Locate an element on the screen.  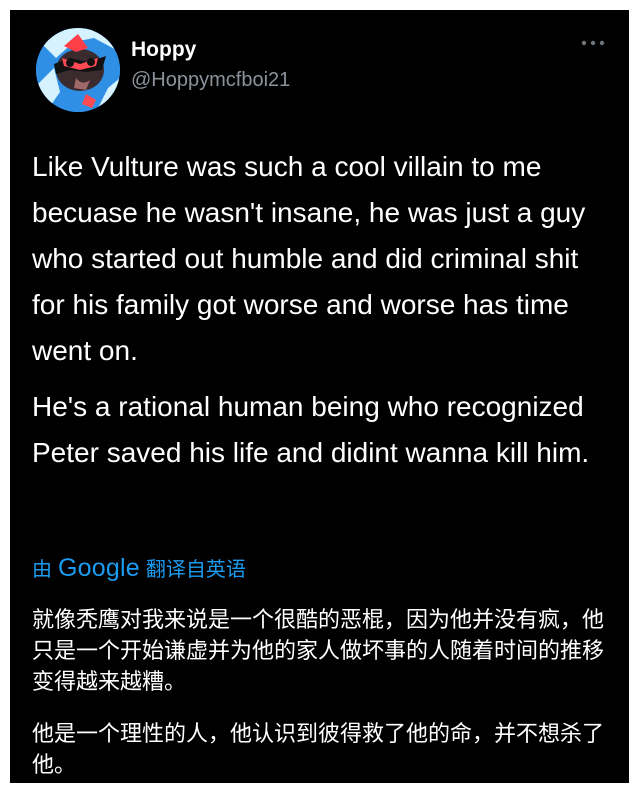
translation-source-note: 翻译自英语 is located at coordinates (195, 570).